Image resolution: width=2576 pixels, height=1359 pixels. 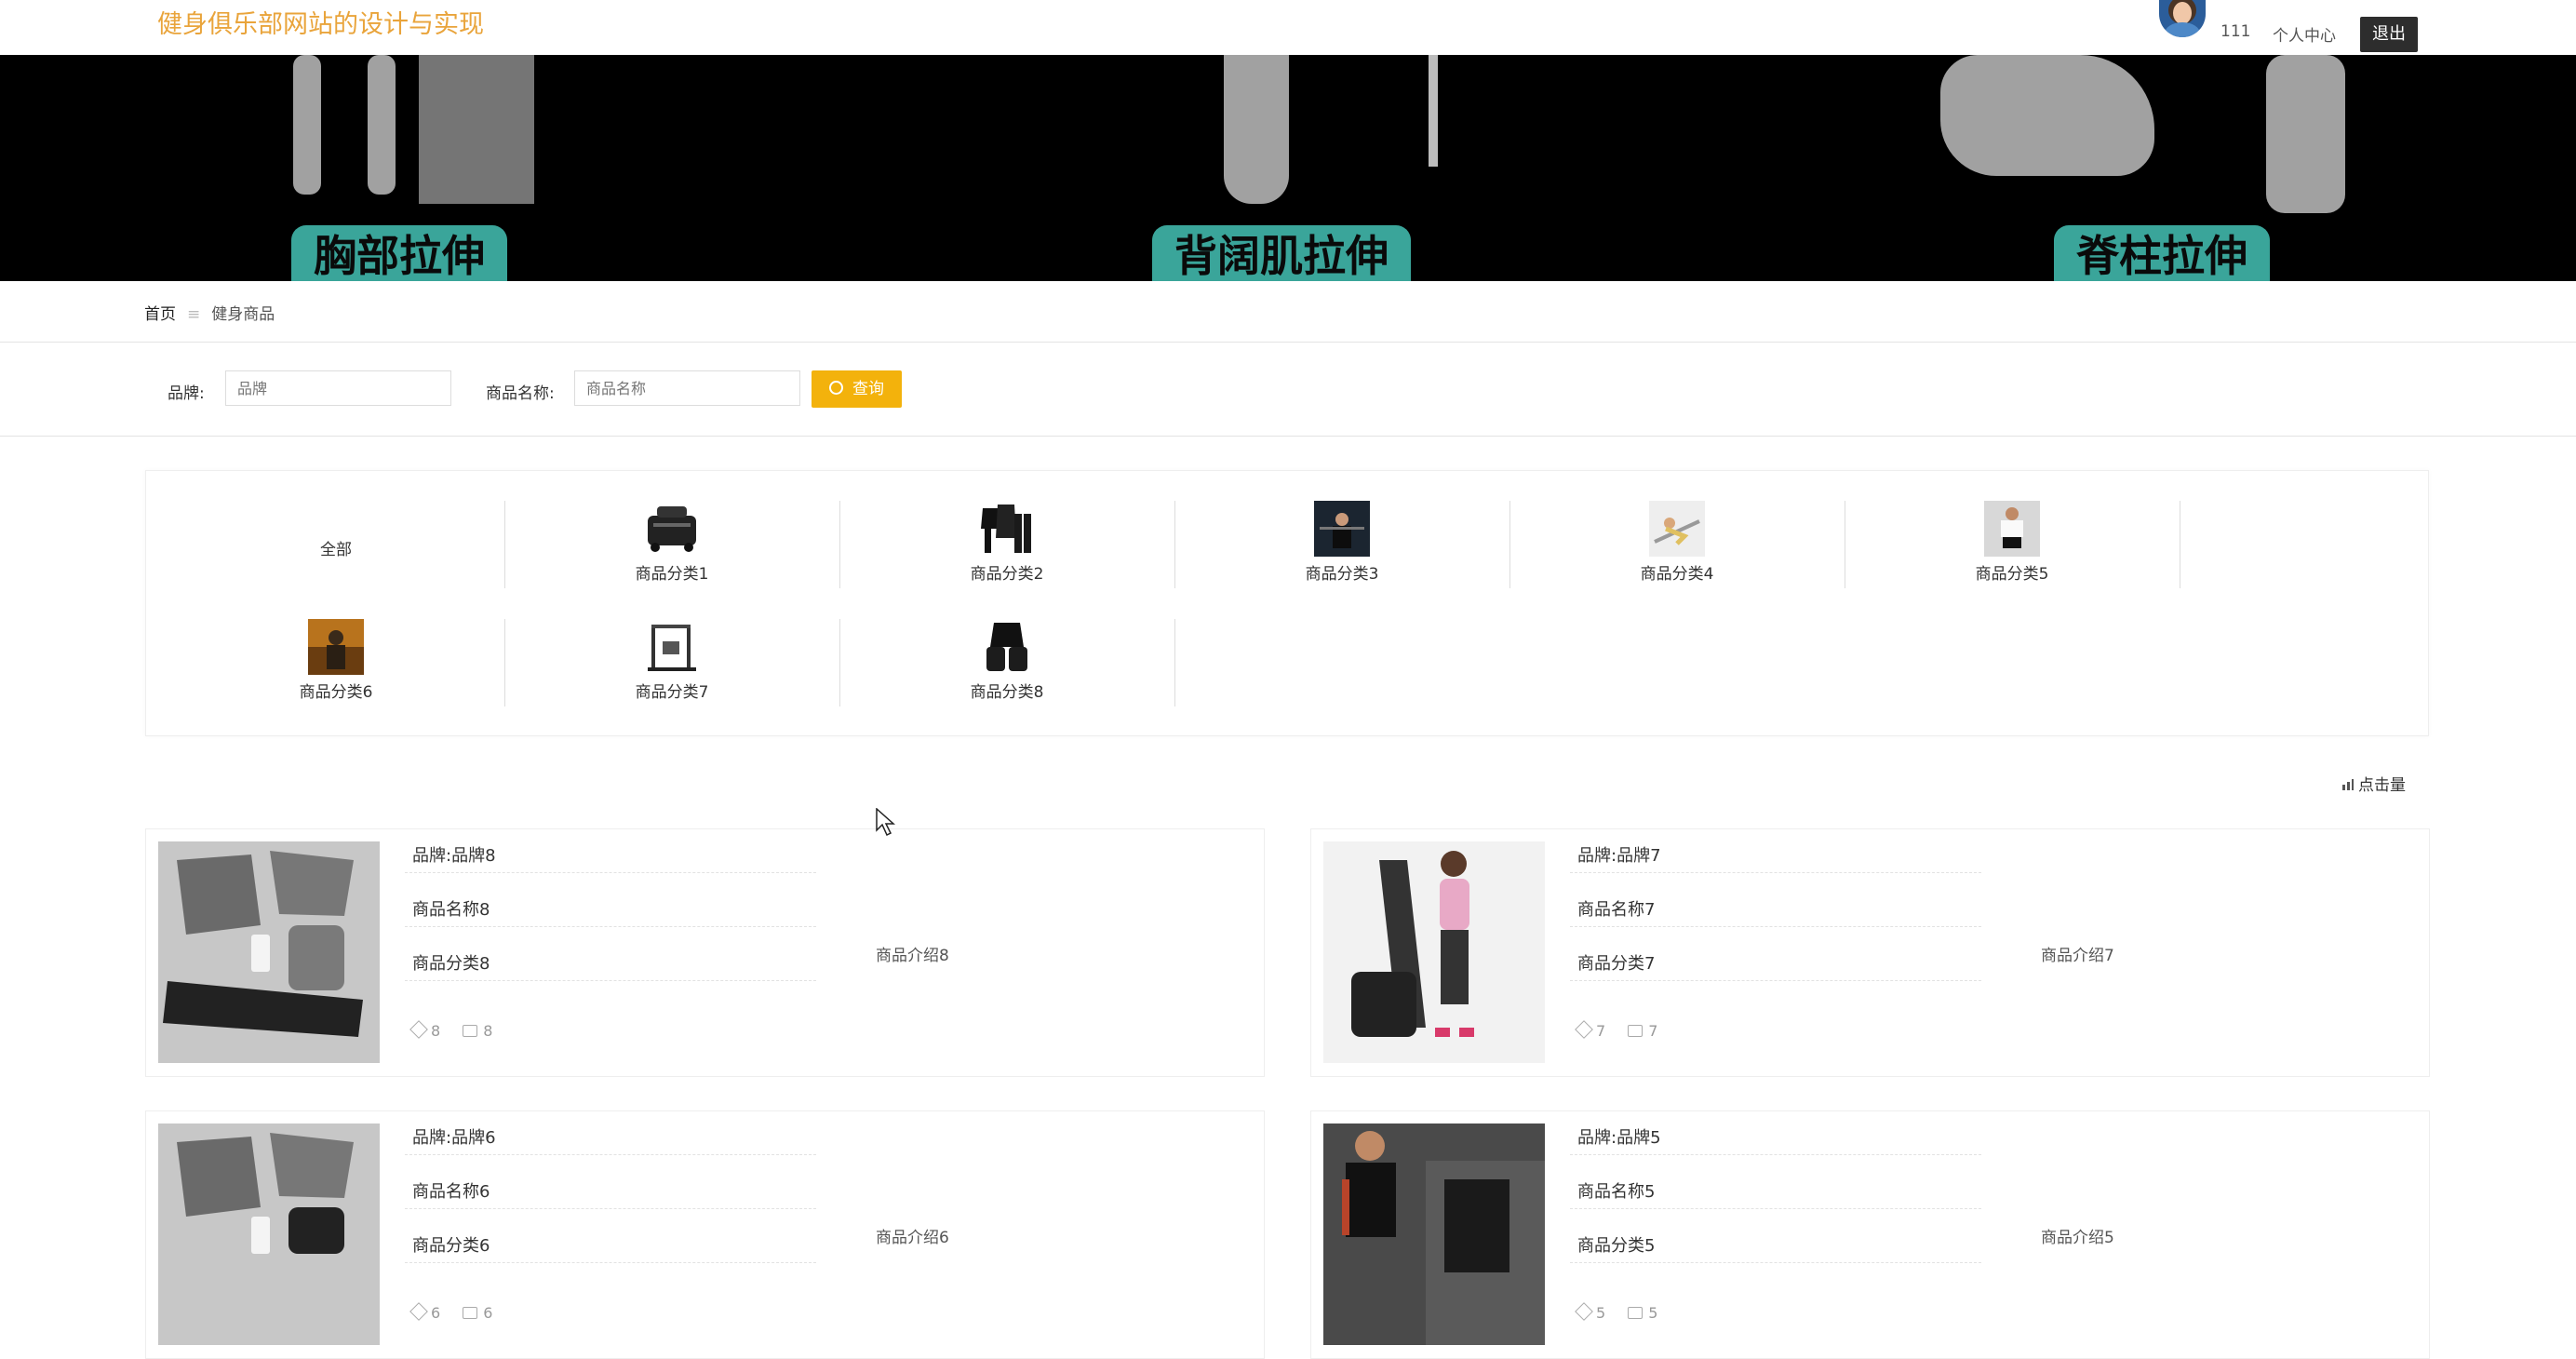 I want to click on username: 111, so click(x=2235, y=31).